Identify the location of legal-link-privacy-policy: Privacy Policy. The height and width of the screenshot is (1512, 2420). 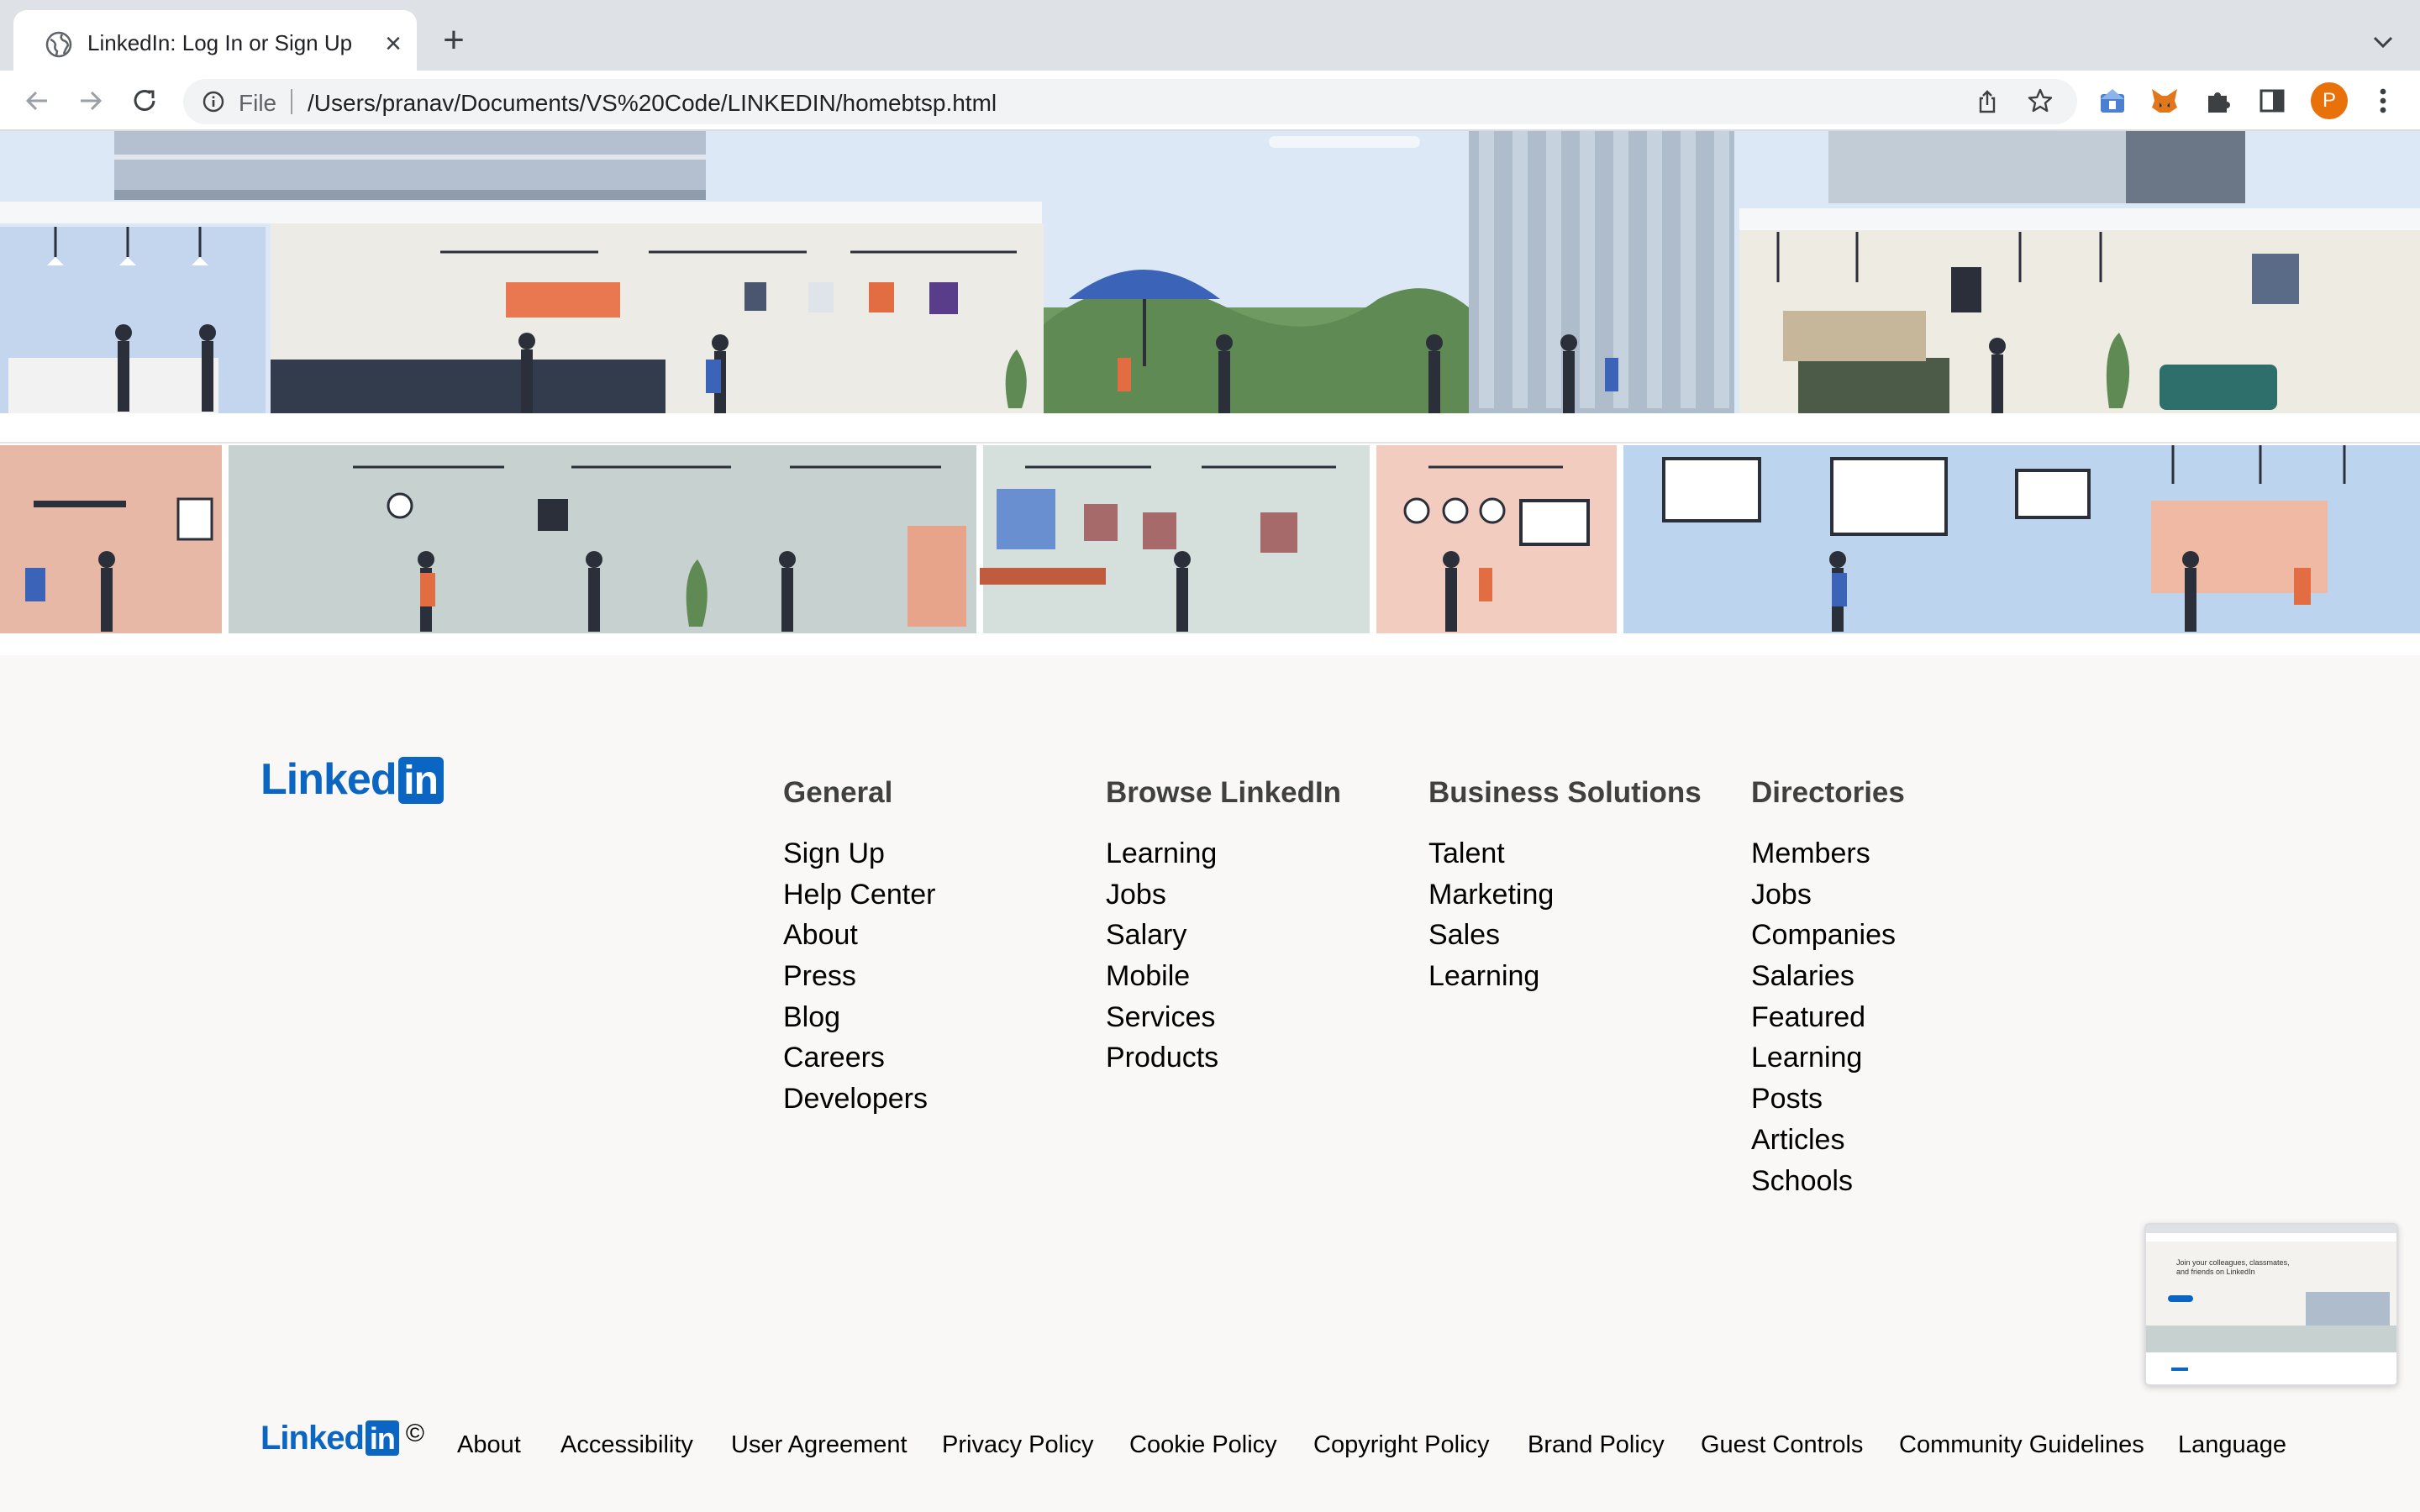
(1018, 1445).